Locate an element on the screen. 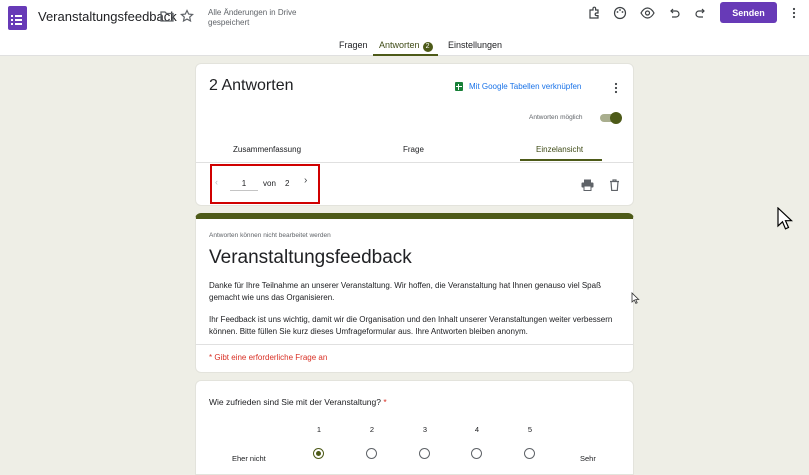 The width and height of the screenshot is (809, 475). required-mark: * is located at coordinates (385, 402).